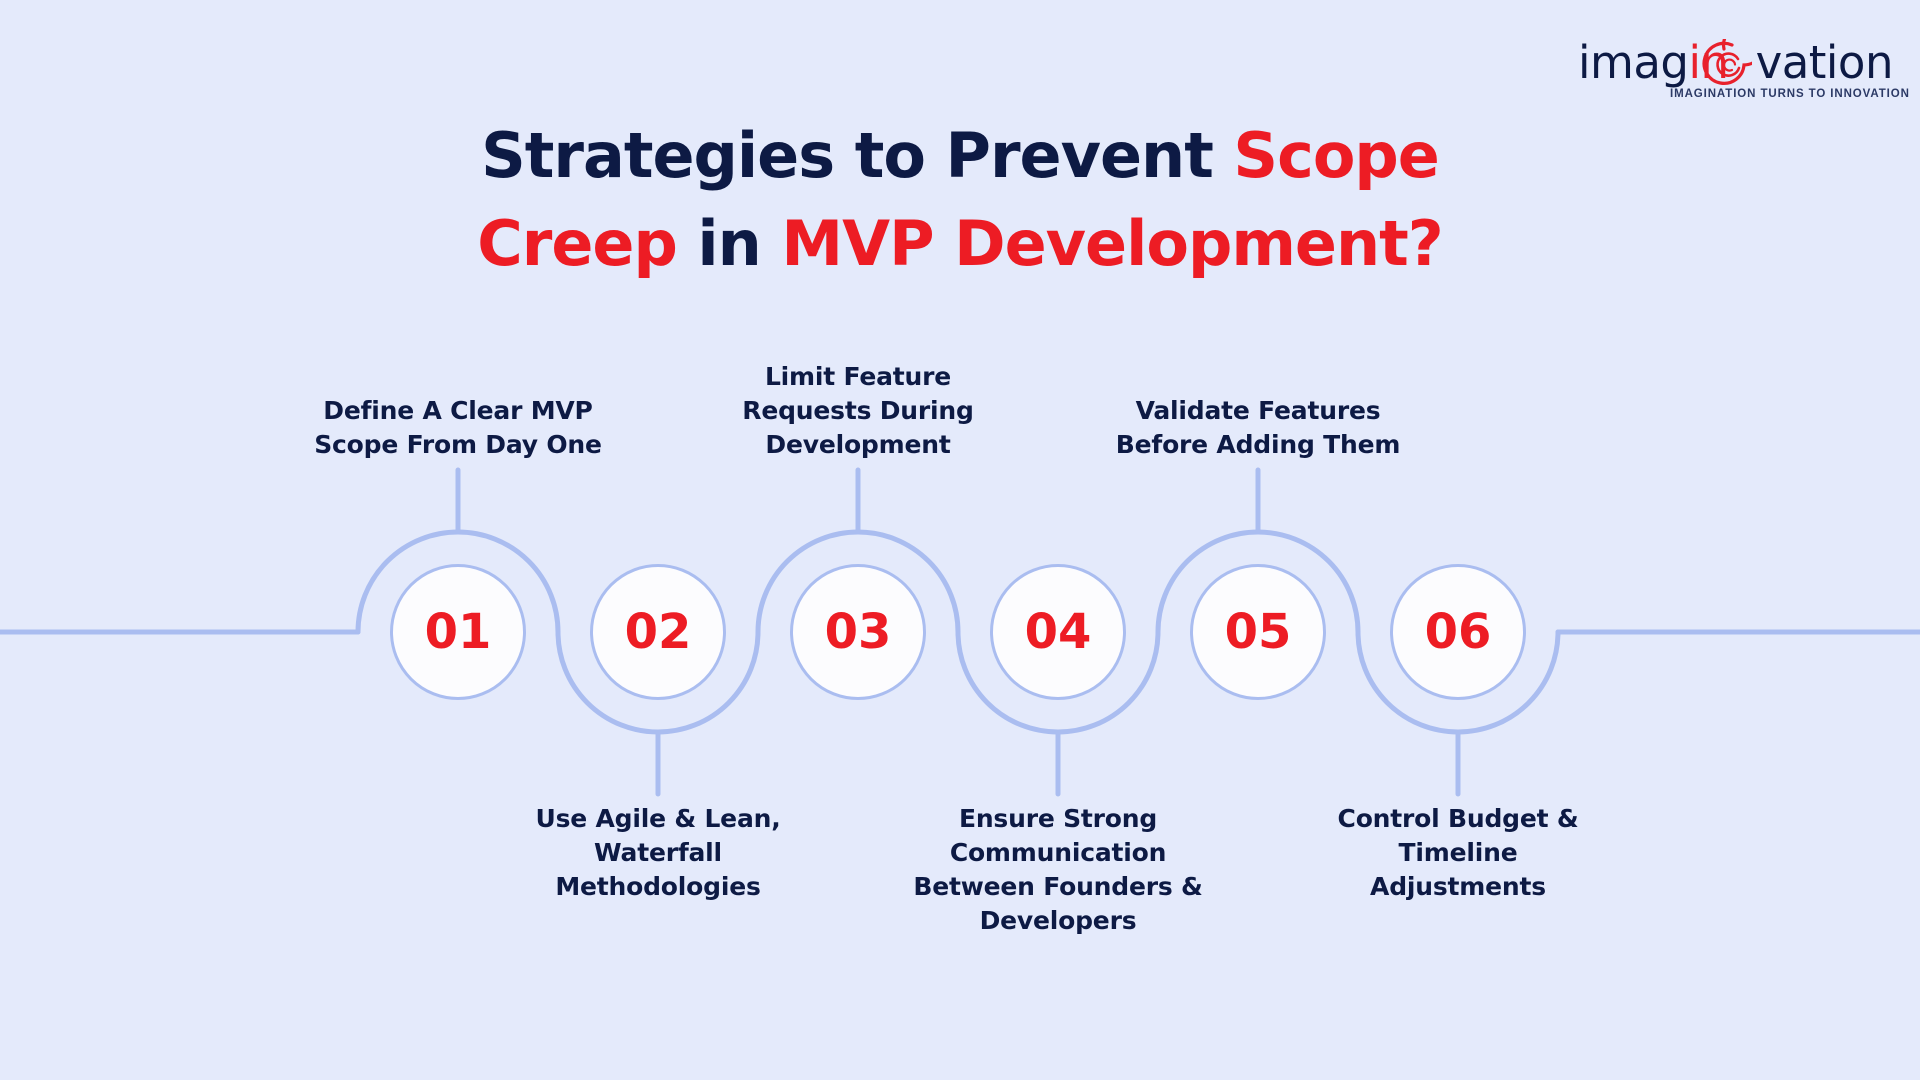  Describe the element at coordinates (458, 632) in the screenshot. I see `step-number-01: 01` at that location.